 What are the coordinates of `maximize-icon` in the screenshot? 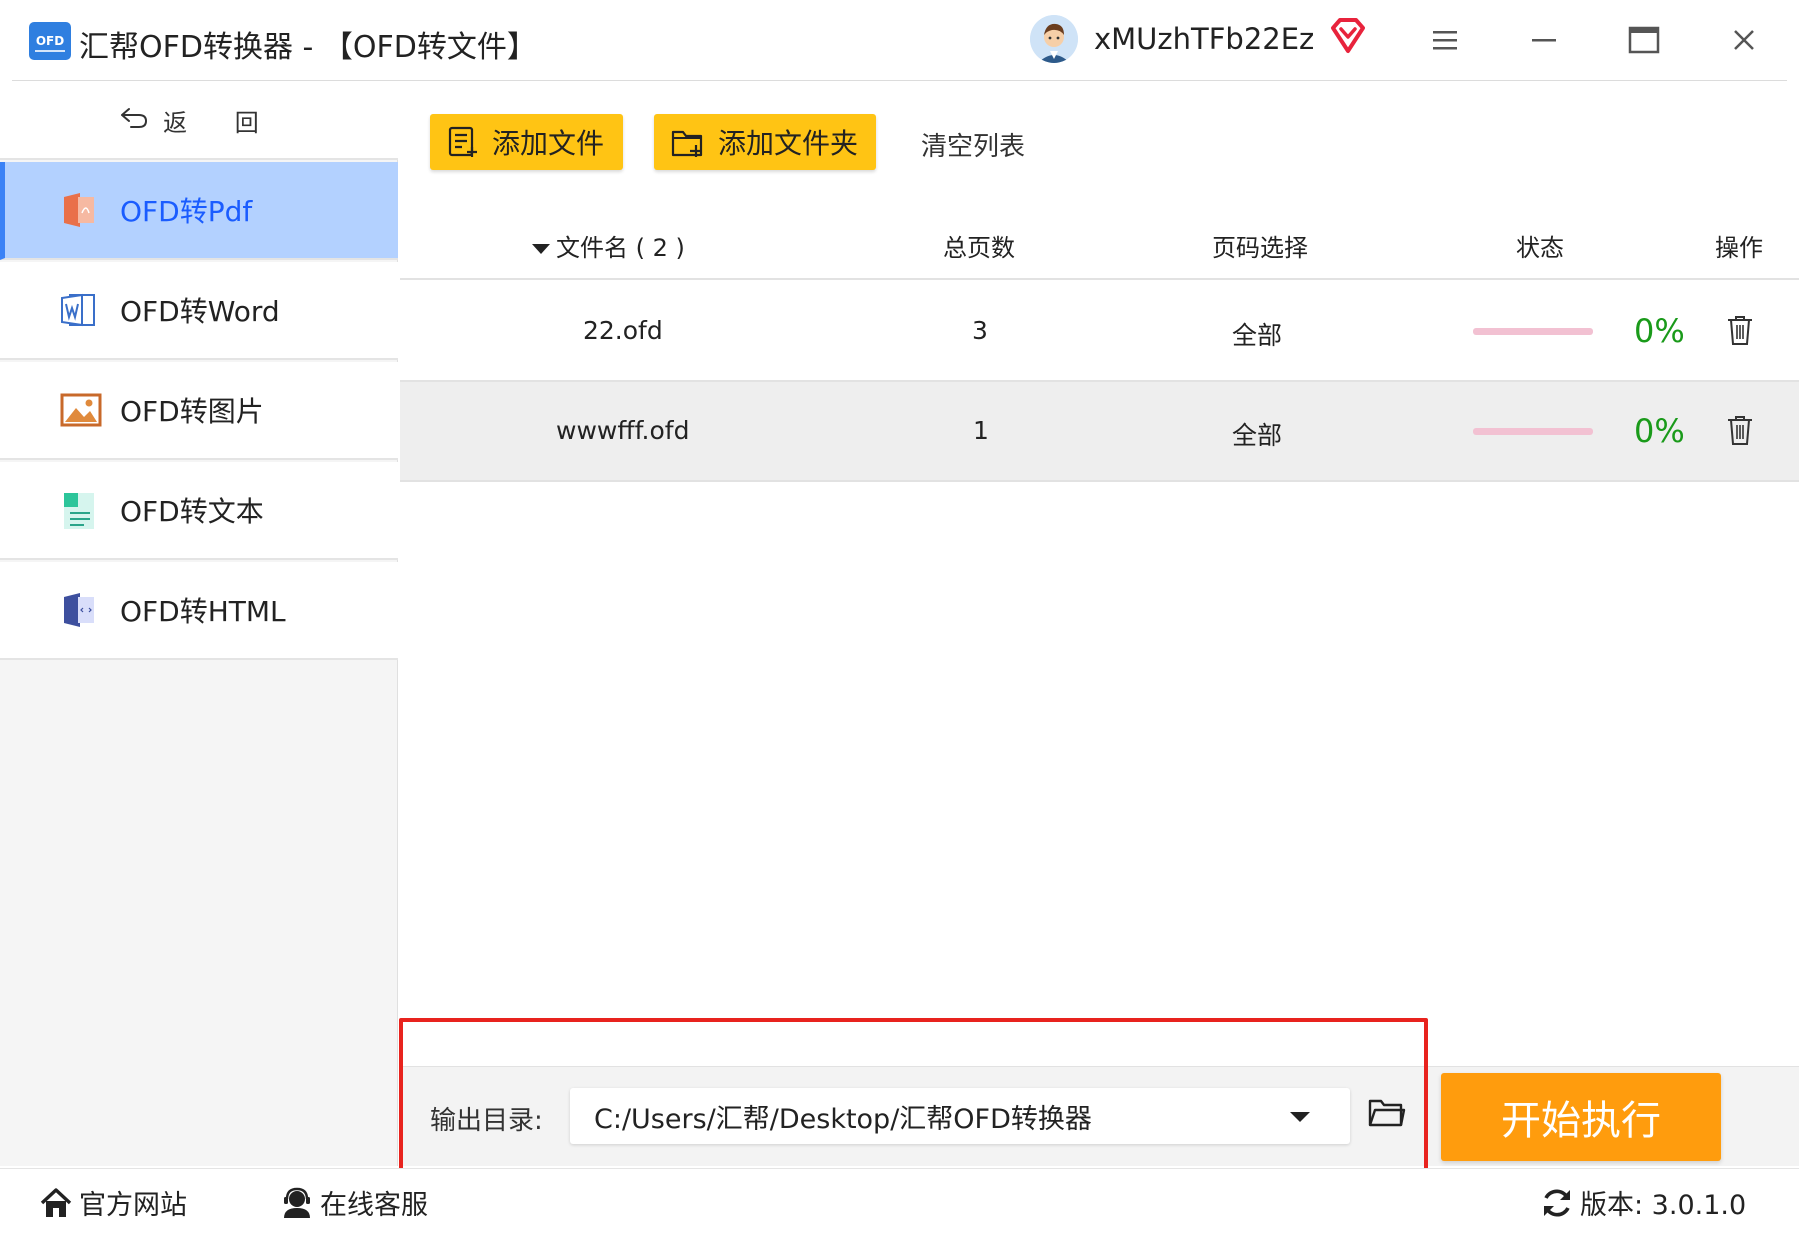 It's located at (1644, 40).